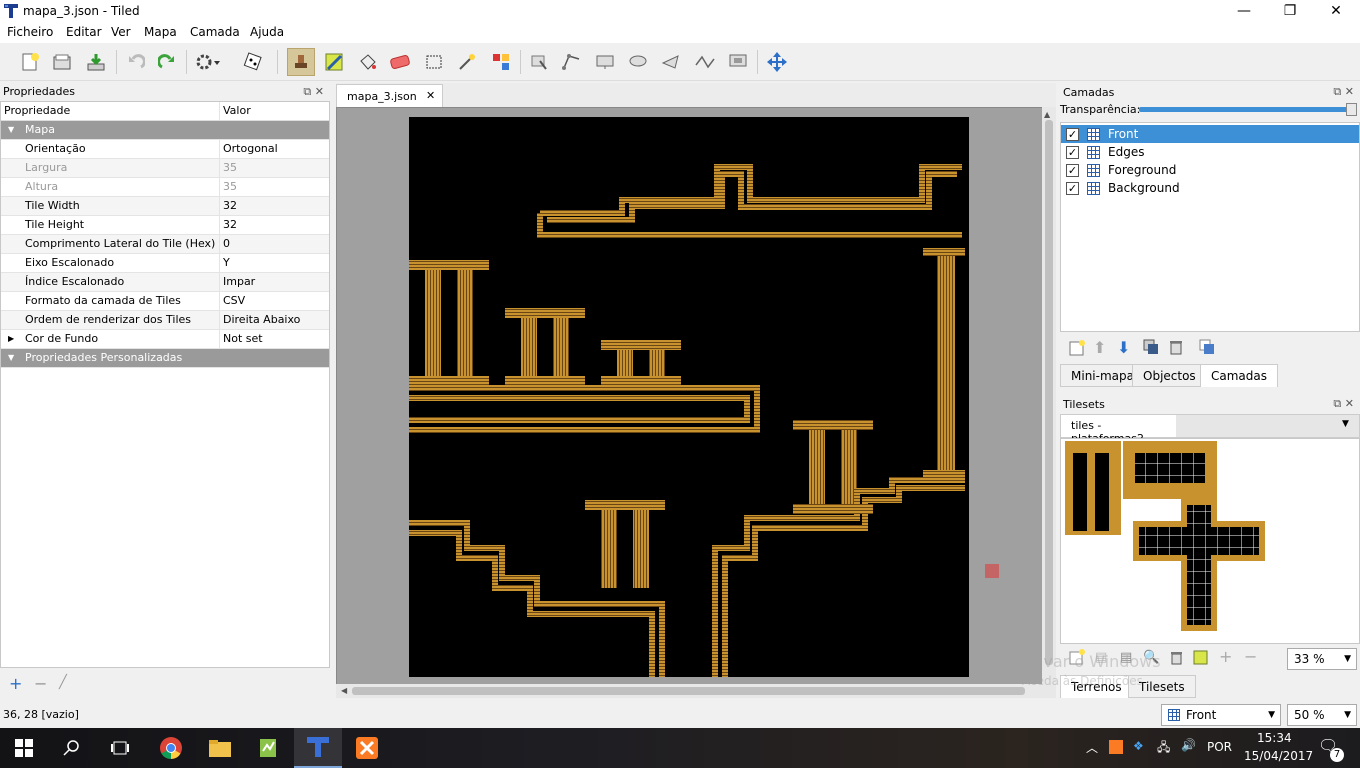  Describe the element at coordinates (30, 62) in the screenshot. I see `new-map-icon` at that location.